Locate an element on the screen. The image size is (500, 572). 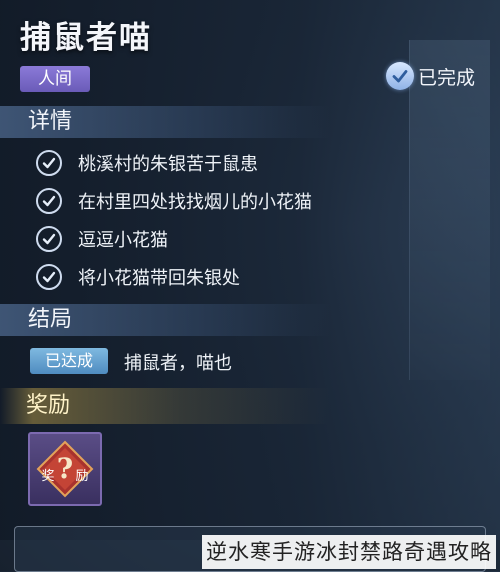
task-item: 将小花猫带回朱银处 is located at coordinates (138, 277).